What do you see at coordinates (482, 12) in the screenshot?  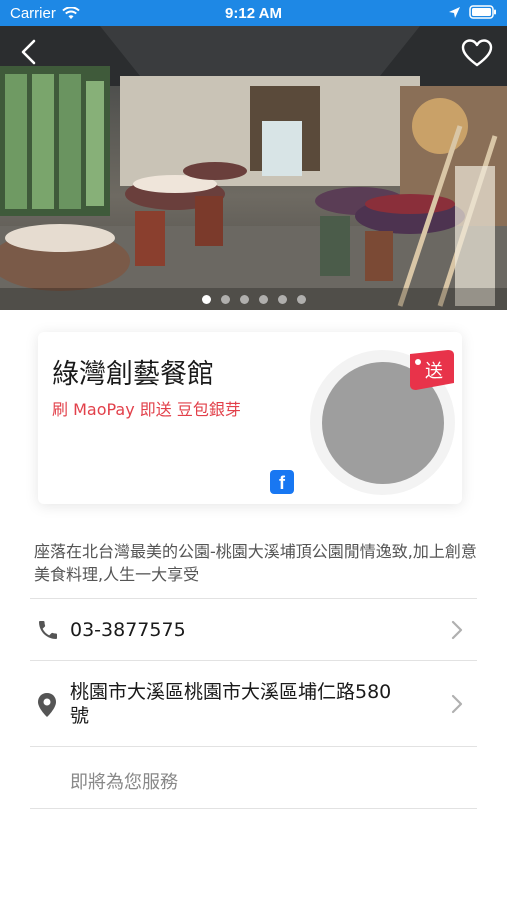 I see `battery-icon` at bounding box center [482, 12].